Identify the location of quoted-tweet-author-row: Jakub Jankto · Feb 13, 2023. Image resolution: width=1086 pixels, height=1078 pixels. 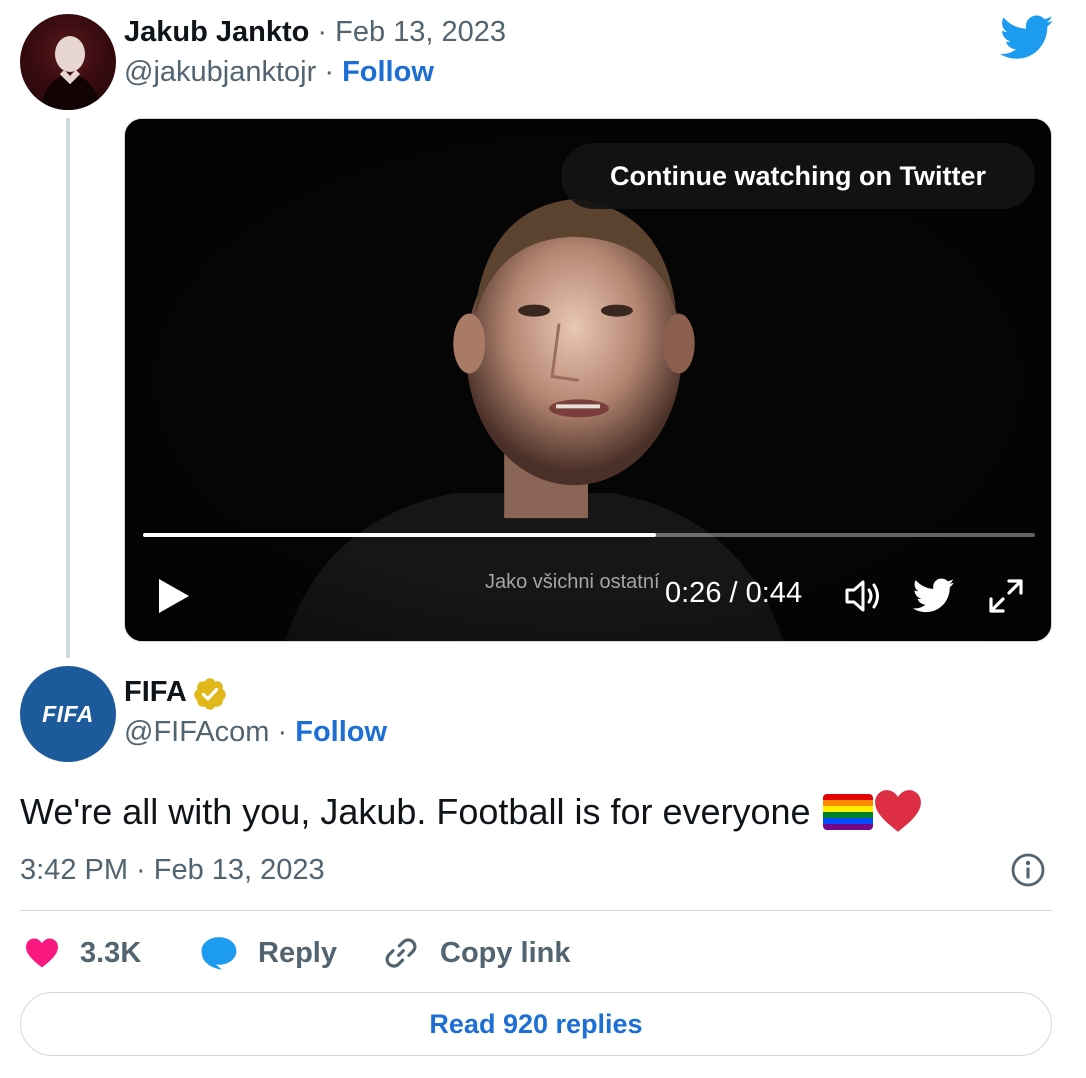
(315, 32).